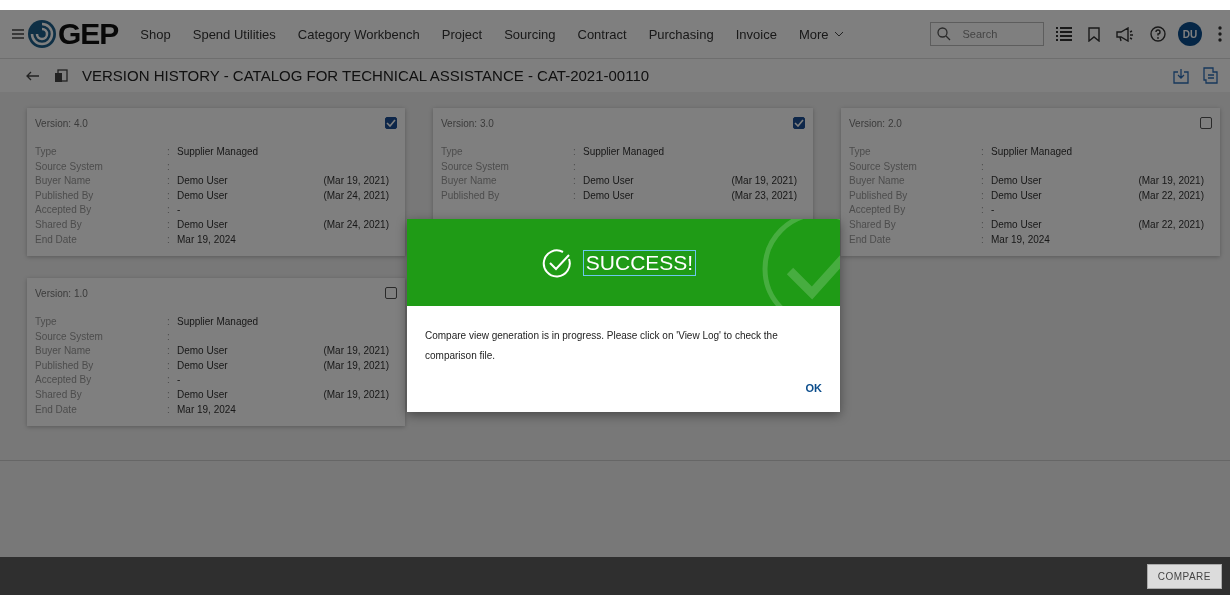 The image size is (1230, 595). Describe the element at coordinates (467, 123) in the screenshot. I see `version-label: Version: 3.0` at that location.